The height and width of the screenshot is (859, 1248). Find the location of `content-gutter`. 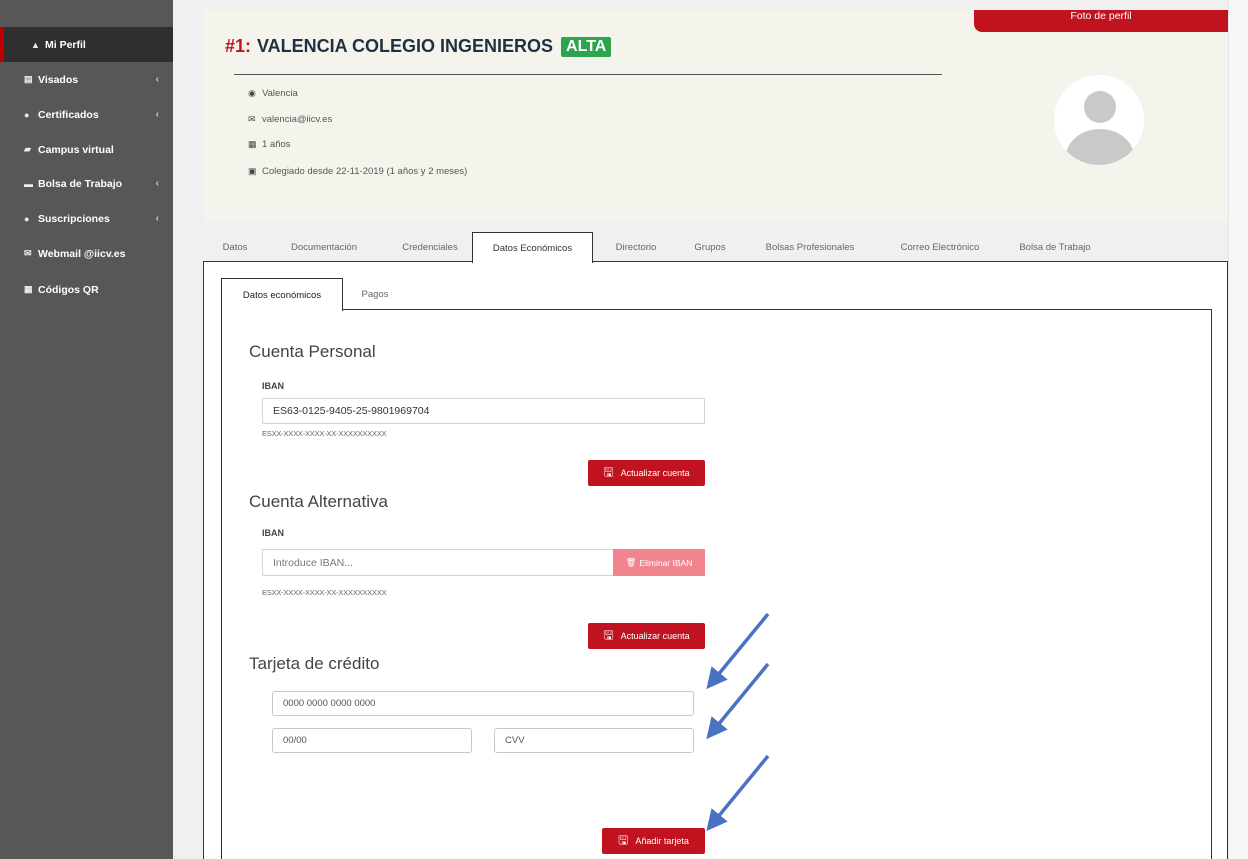

content-gutter is located at coordinates (188, 429).